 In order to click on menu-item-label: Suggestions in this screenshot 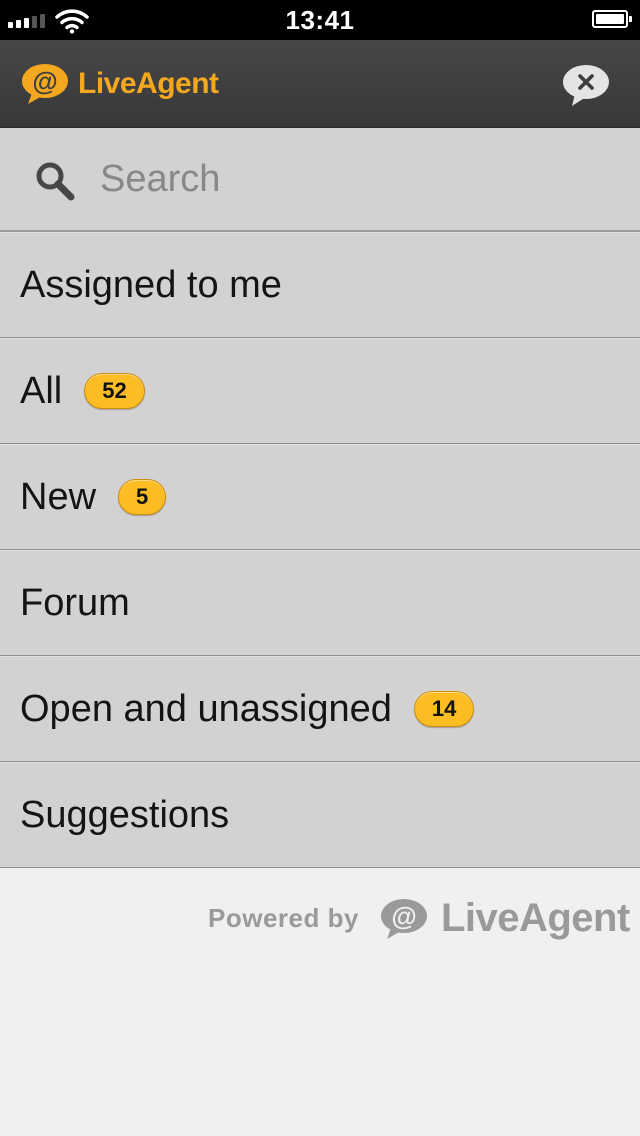, I will do `click(125, 814)`.